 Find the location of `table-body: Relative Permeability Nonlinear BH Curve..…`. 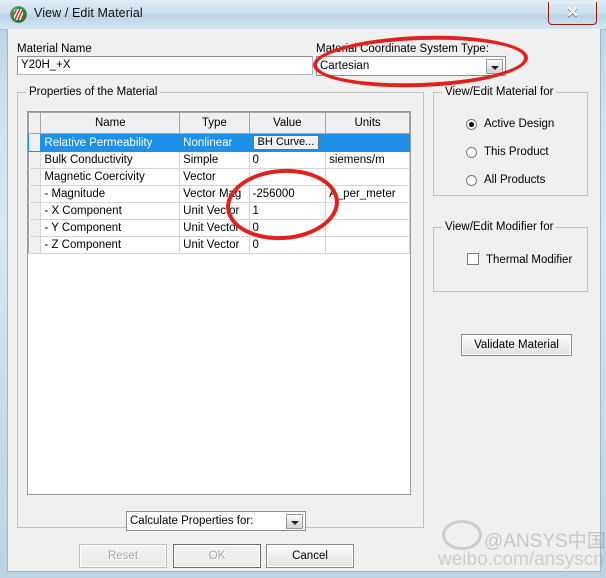

table-body: Relative Permeability Nonlinear BH Curve..… is located at coordinates (219, 193).